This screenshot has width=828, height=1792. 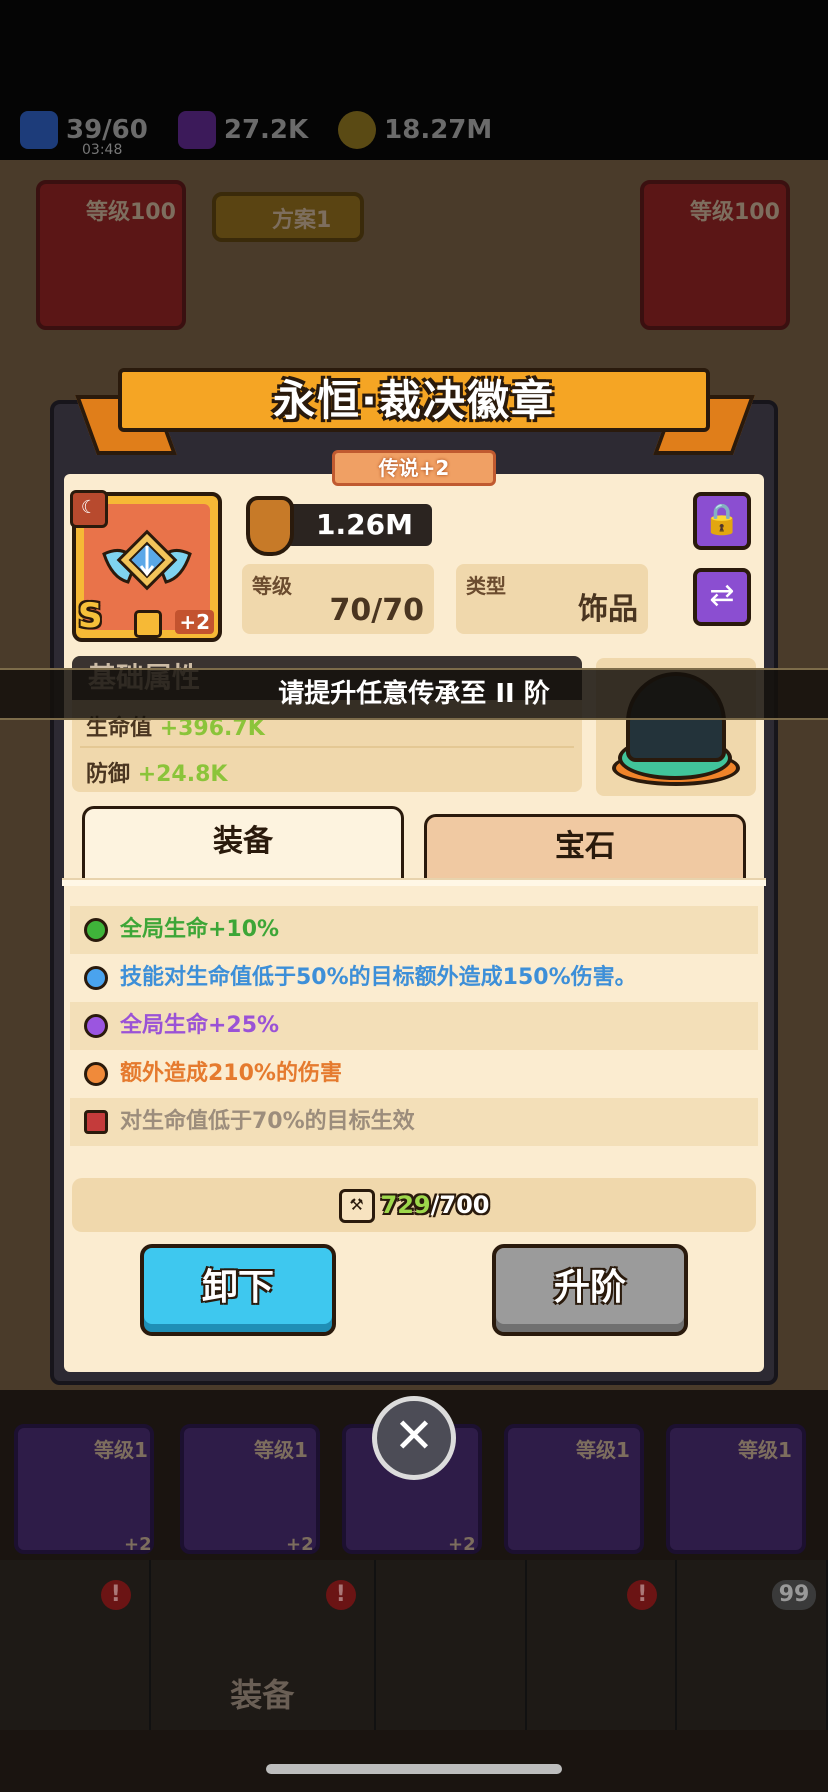 I want to click on effect-row-5: 对生命值低于70%的目标生效, so click(x=414, y=1122).